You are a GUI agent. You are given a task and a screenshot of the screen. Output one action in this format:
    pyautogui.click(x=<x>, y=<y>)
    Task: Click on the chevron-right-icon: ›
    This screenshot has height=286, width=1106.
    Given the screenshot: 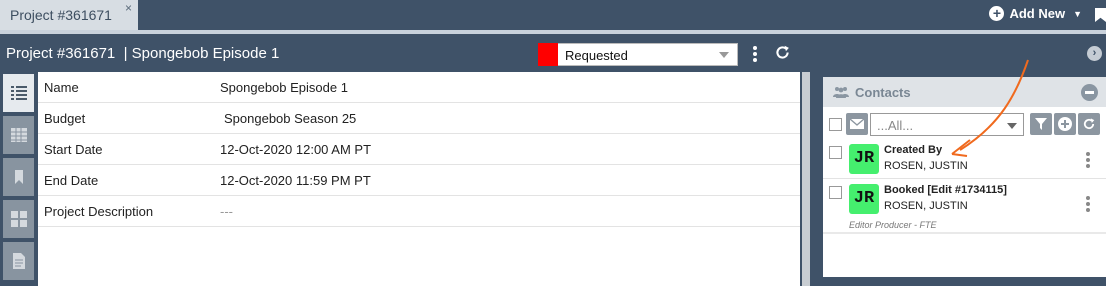 What is the action you would take?
    pyautogui.click(x=1094, y=53)
    